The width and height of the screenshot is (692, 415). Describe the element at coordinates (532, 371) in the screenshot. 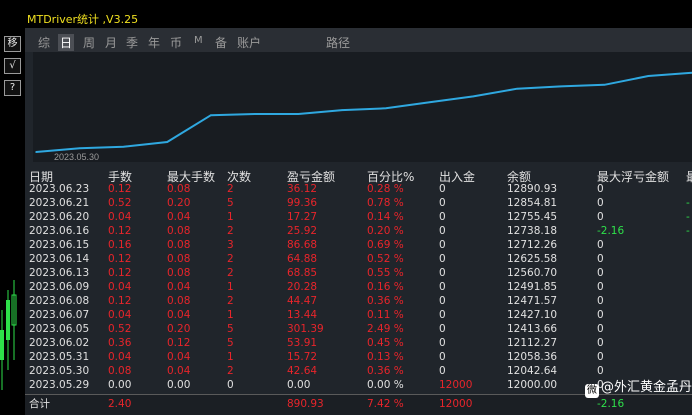

I see `cell-balance: 12042.64` at that location.